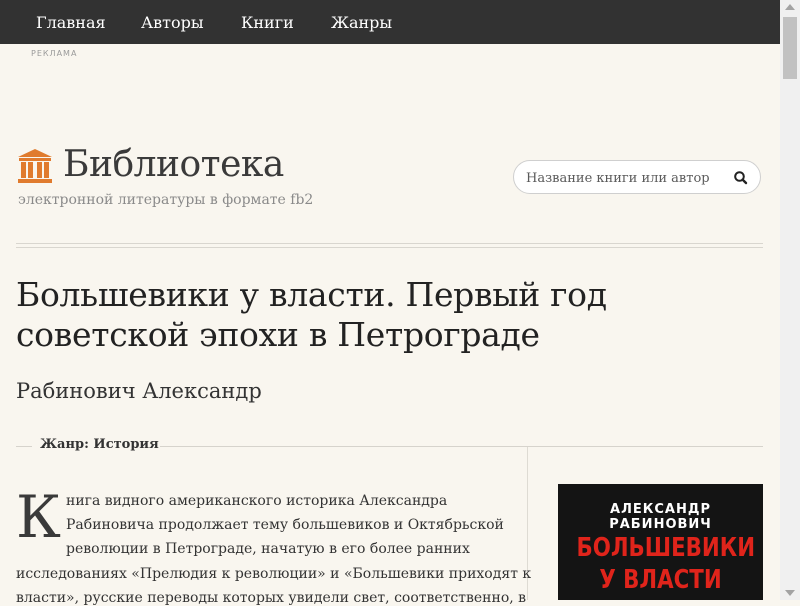 The image size is (800, 606). I want to click on nav-item-books: Книги, so click(267, 22).